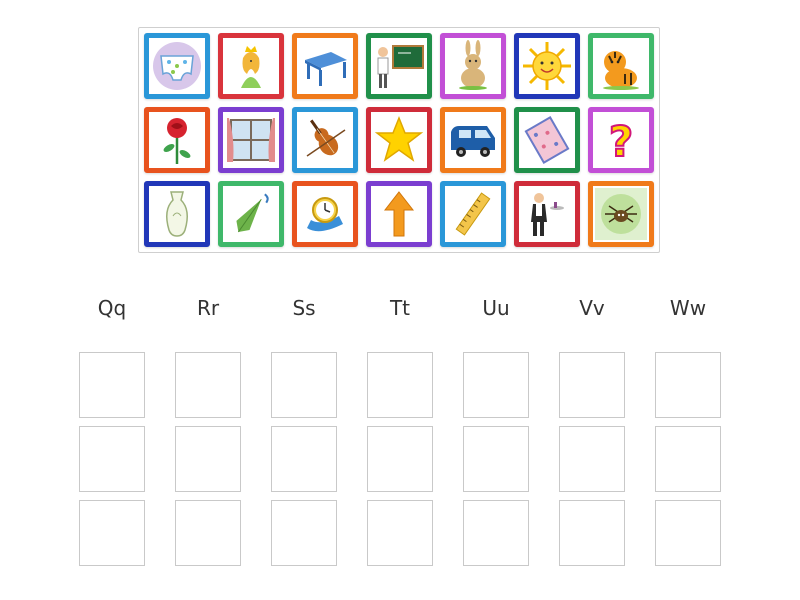 This screenshot has width=800, height=600. I want to click on picture-card-up-arrow, so click(399, 214).